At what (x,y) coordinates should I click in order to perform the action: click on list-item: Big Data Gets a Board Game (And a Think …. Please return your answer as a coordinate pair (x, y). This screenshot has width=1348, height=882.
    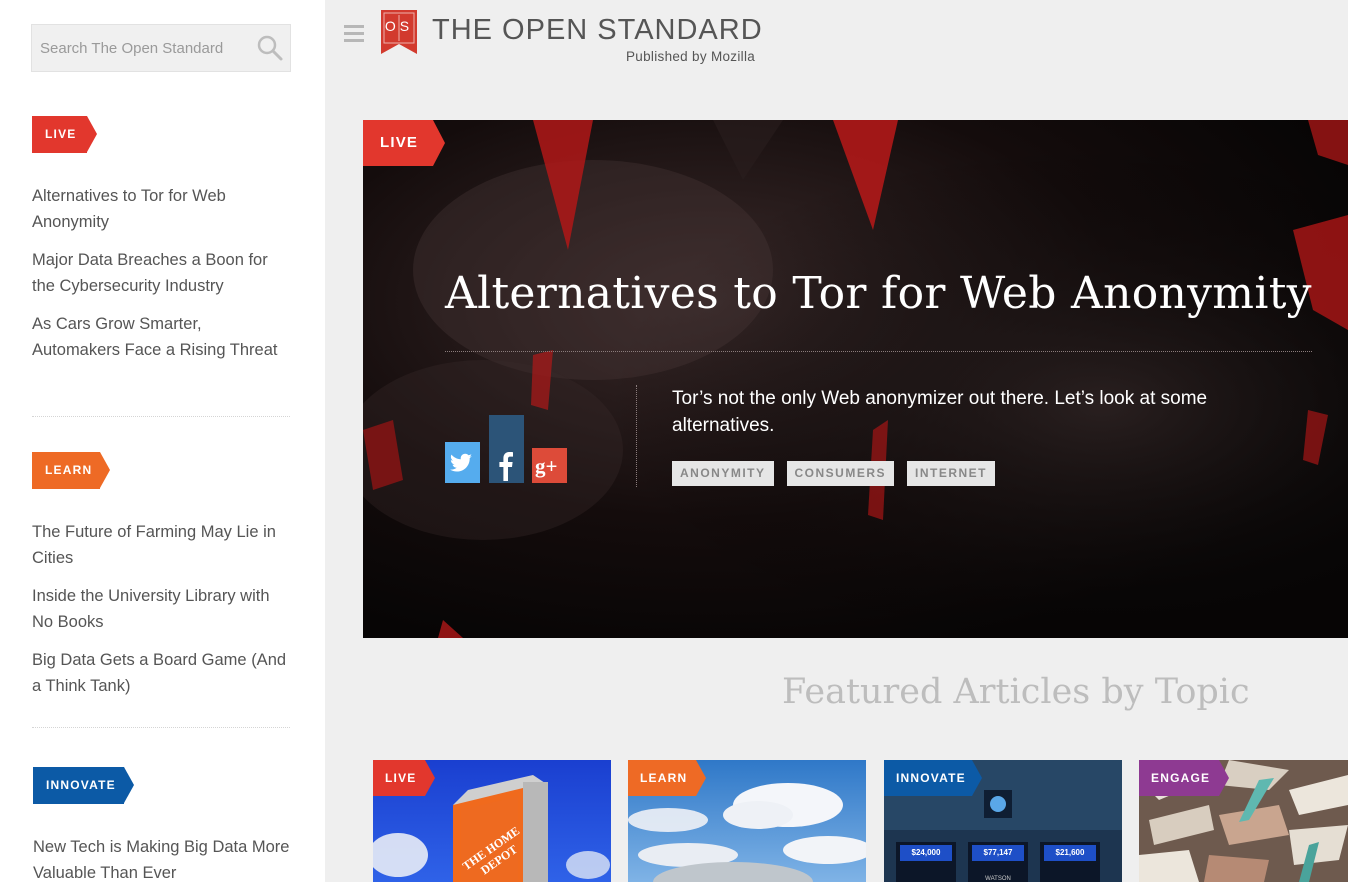
    Looking at the image, I should click on (161, 673).